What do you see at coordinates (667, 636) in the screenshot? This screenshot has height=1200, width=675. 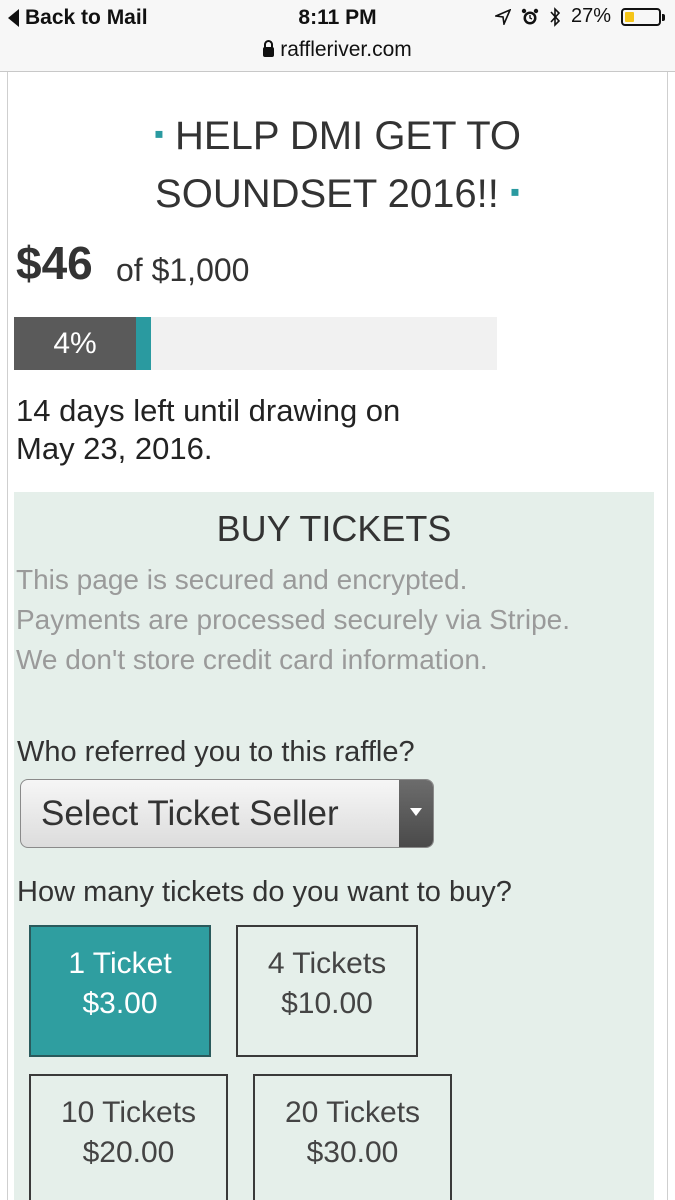 I see `frame-border-right` at bounding box center [667, 636].